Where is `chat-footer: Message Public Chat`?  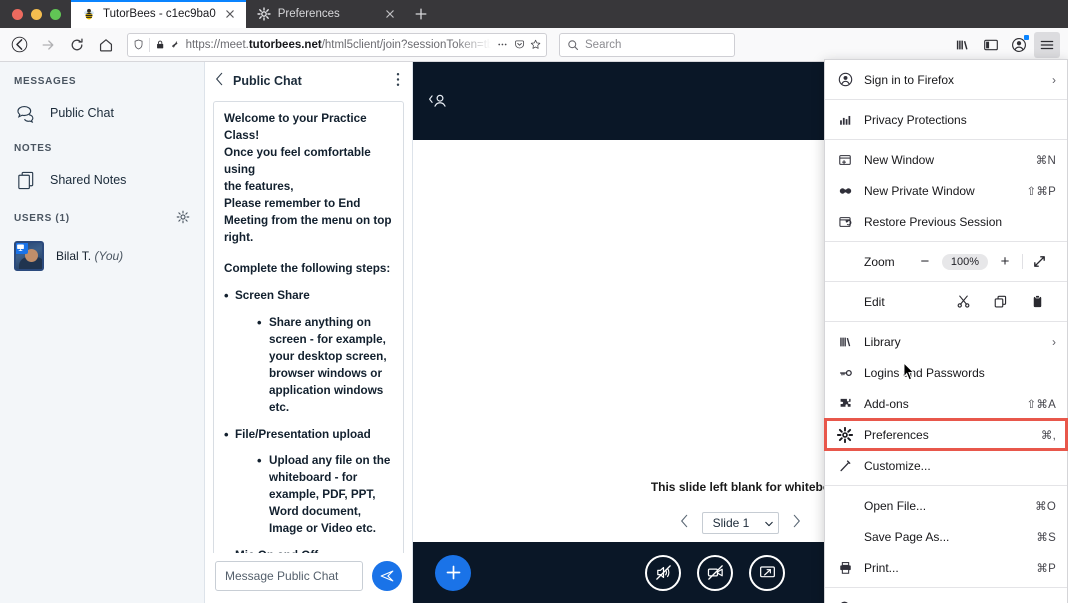 chat-footer: Message Public Chat is located at coordinates (308, 578).